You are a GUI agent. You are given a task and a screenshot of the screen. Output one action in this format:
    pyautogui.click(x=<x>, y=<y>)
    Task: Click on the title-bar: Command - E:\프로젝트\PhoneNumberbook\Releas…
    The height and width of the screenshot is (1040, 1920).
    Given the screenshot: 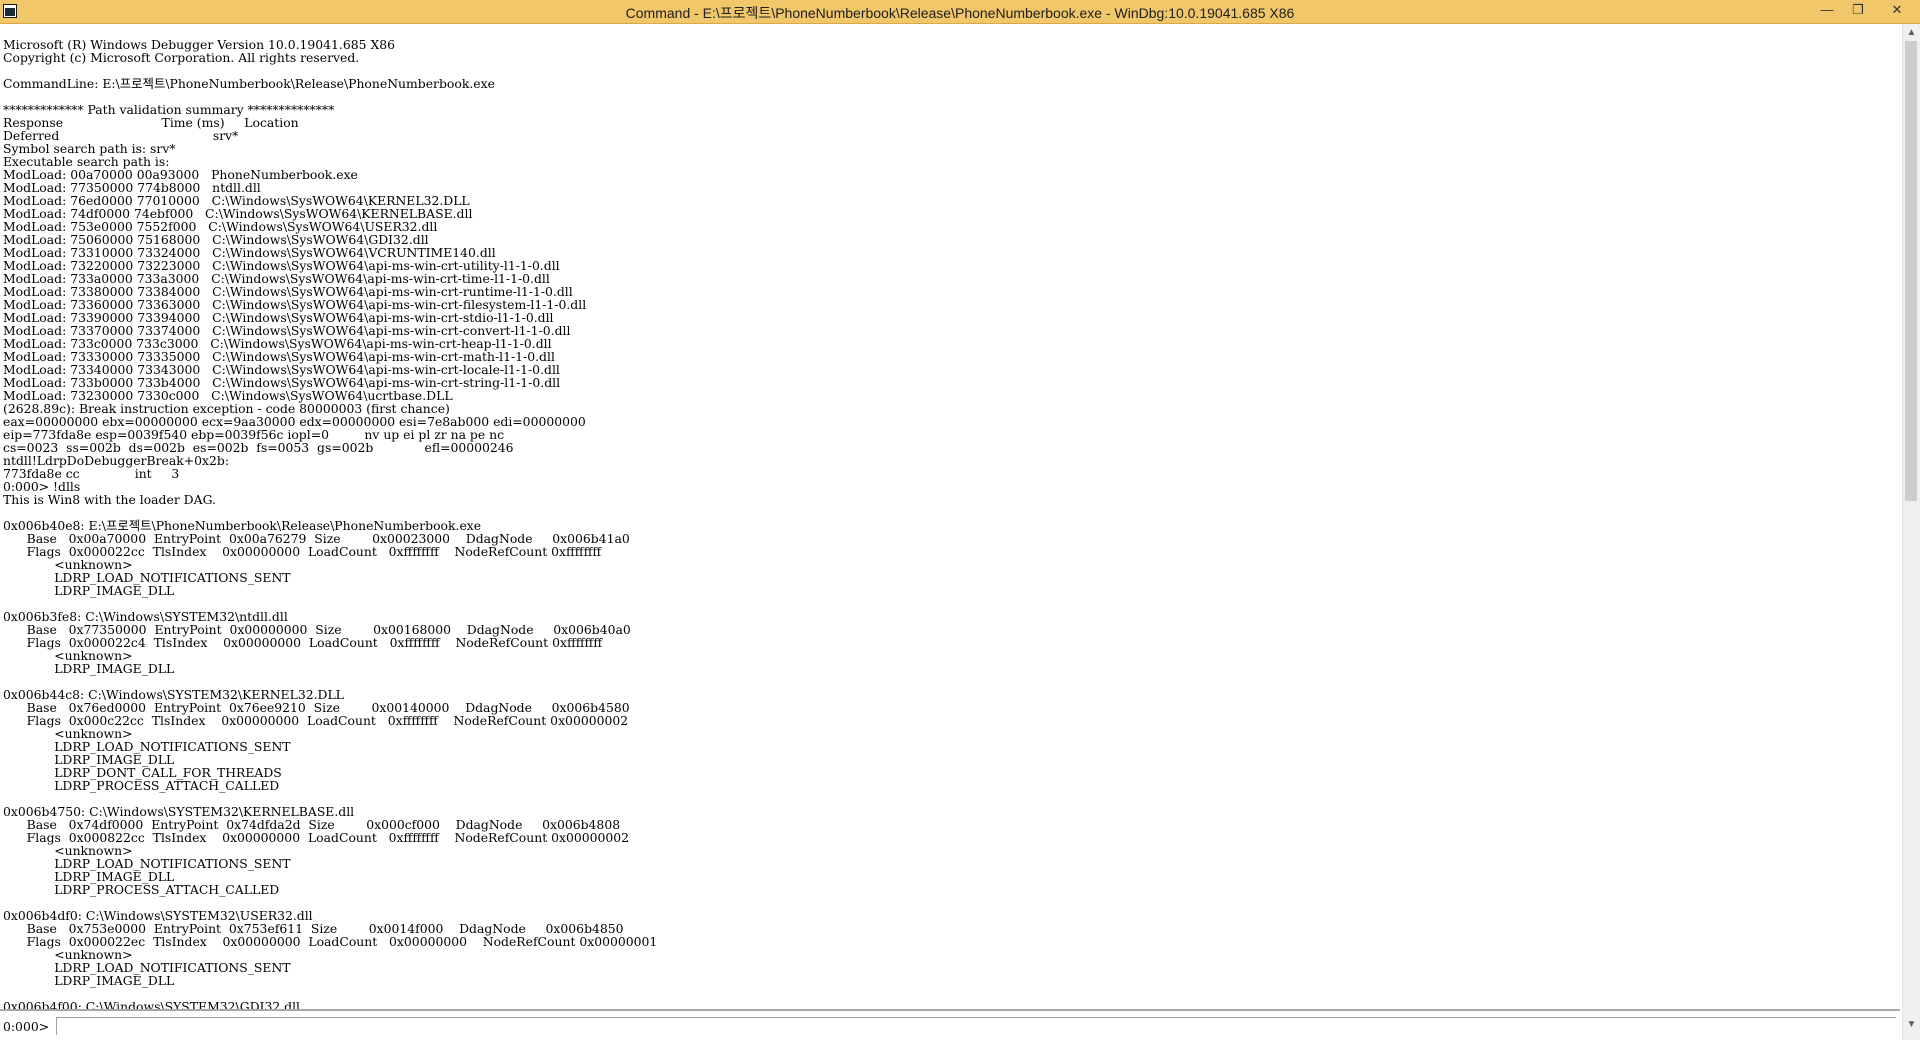 What is the action you would take?
    pyautogui.click(x=960, y=12)
    